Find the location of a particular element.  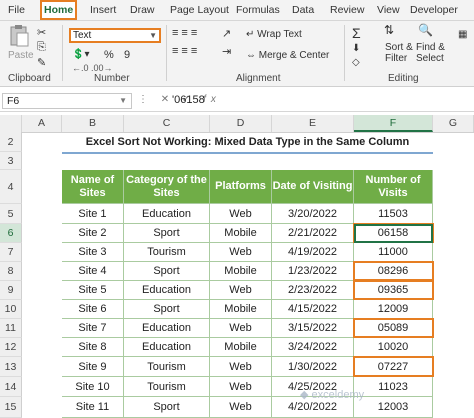

row-header-9: 9 is located at coordinates (11, 290).